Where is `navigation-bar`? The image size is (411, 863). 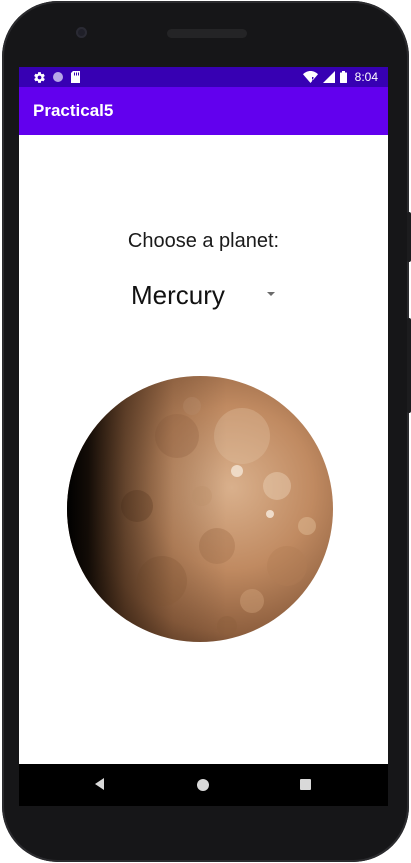 navigation-bar is located at coordinates (203, 785).